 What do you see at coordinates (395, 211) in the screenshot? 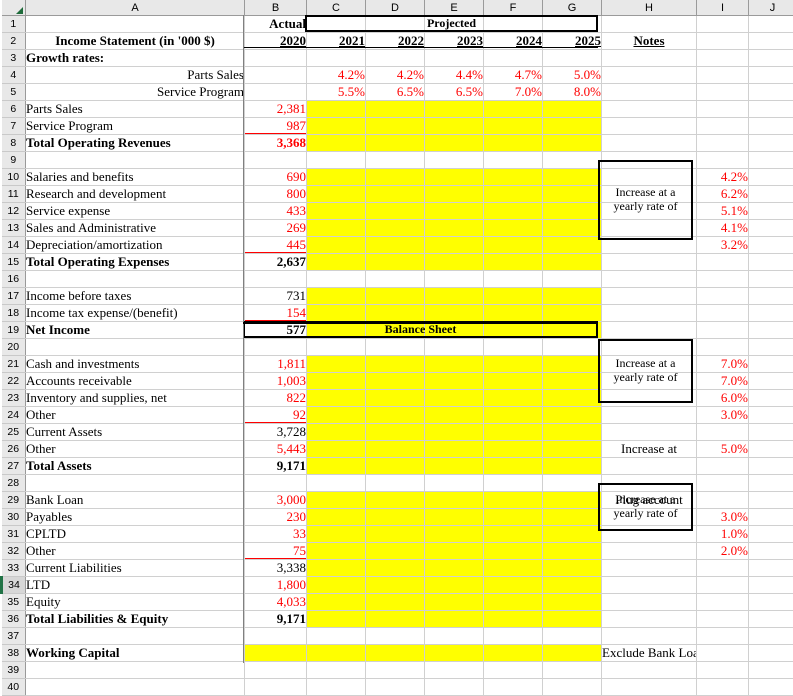
I see `cell-d12` at bounding box center [395, 211].